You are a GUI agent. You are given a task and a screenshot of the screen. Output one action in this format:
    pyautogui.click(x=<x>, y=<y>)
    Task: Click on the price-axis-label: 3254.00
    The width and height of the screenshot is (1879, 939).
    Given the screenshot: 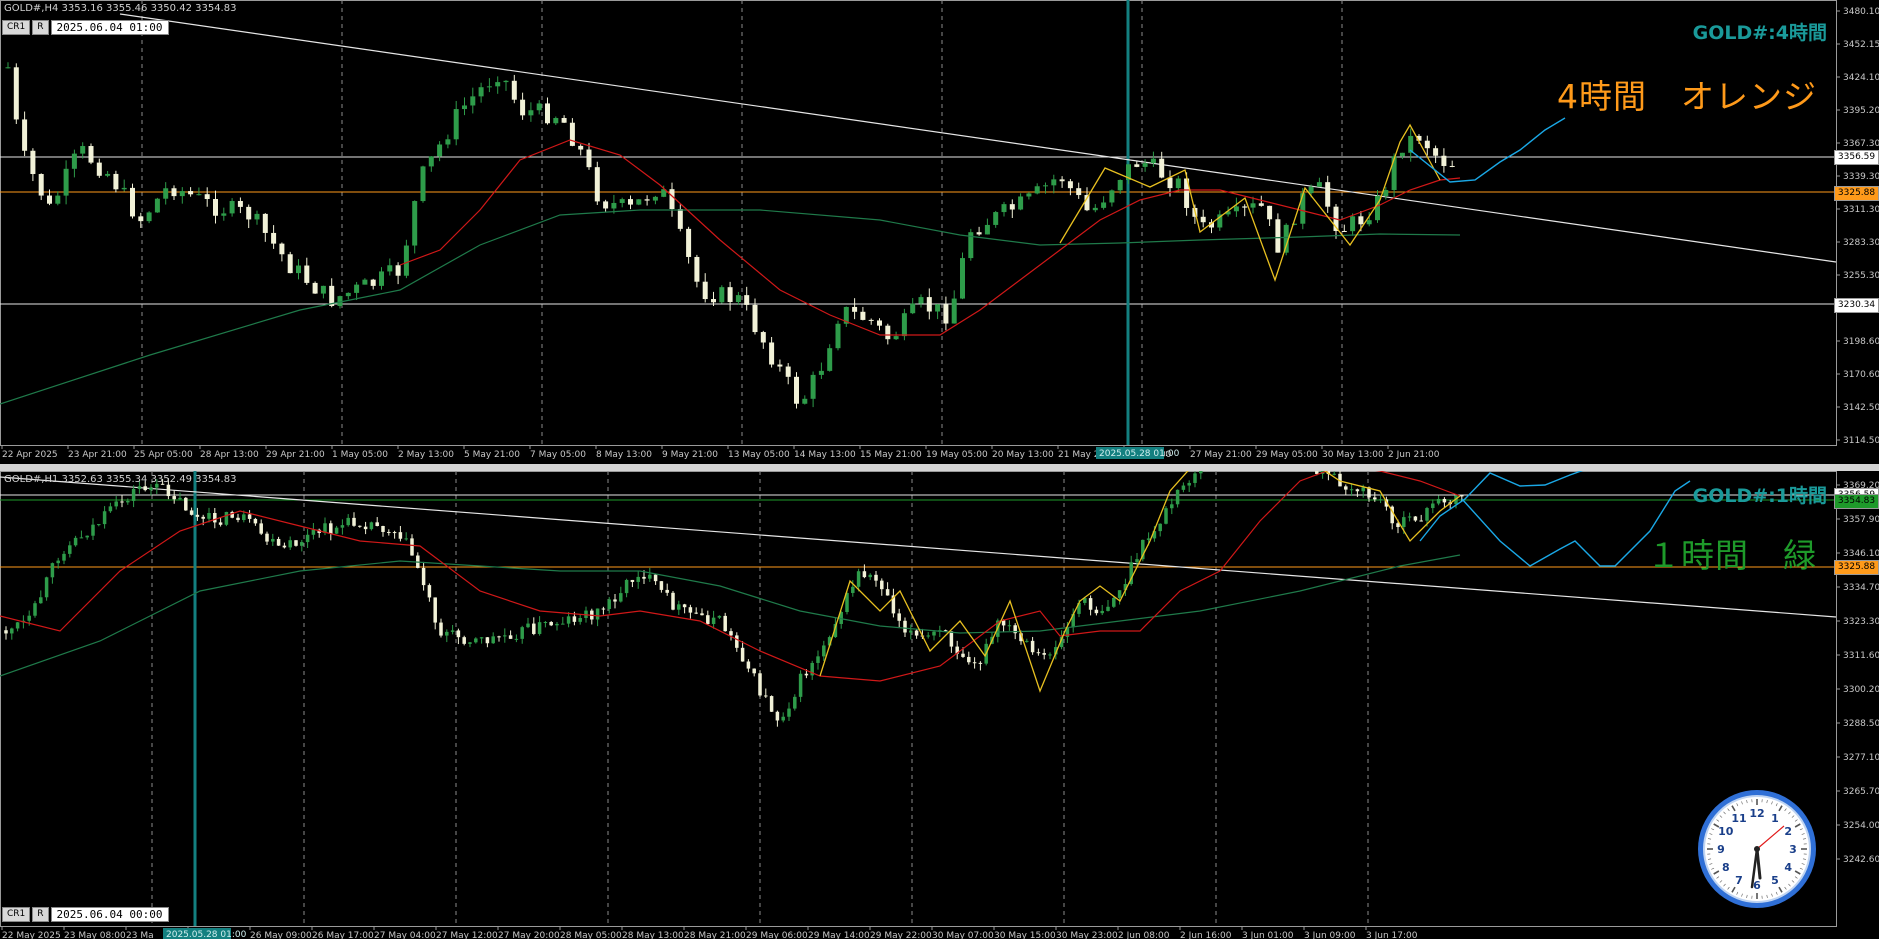 What is the action you would take?
    pyautogui.click(x=1861, y=826)
    